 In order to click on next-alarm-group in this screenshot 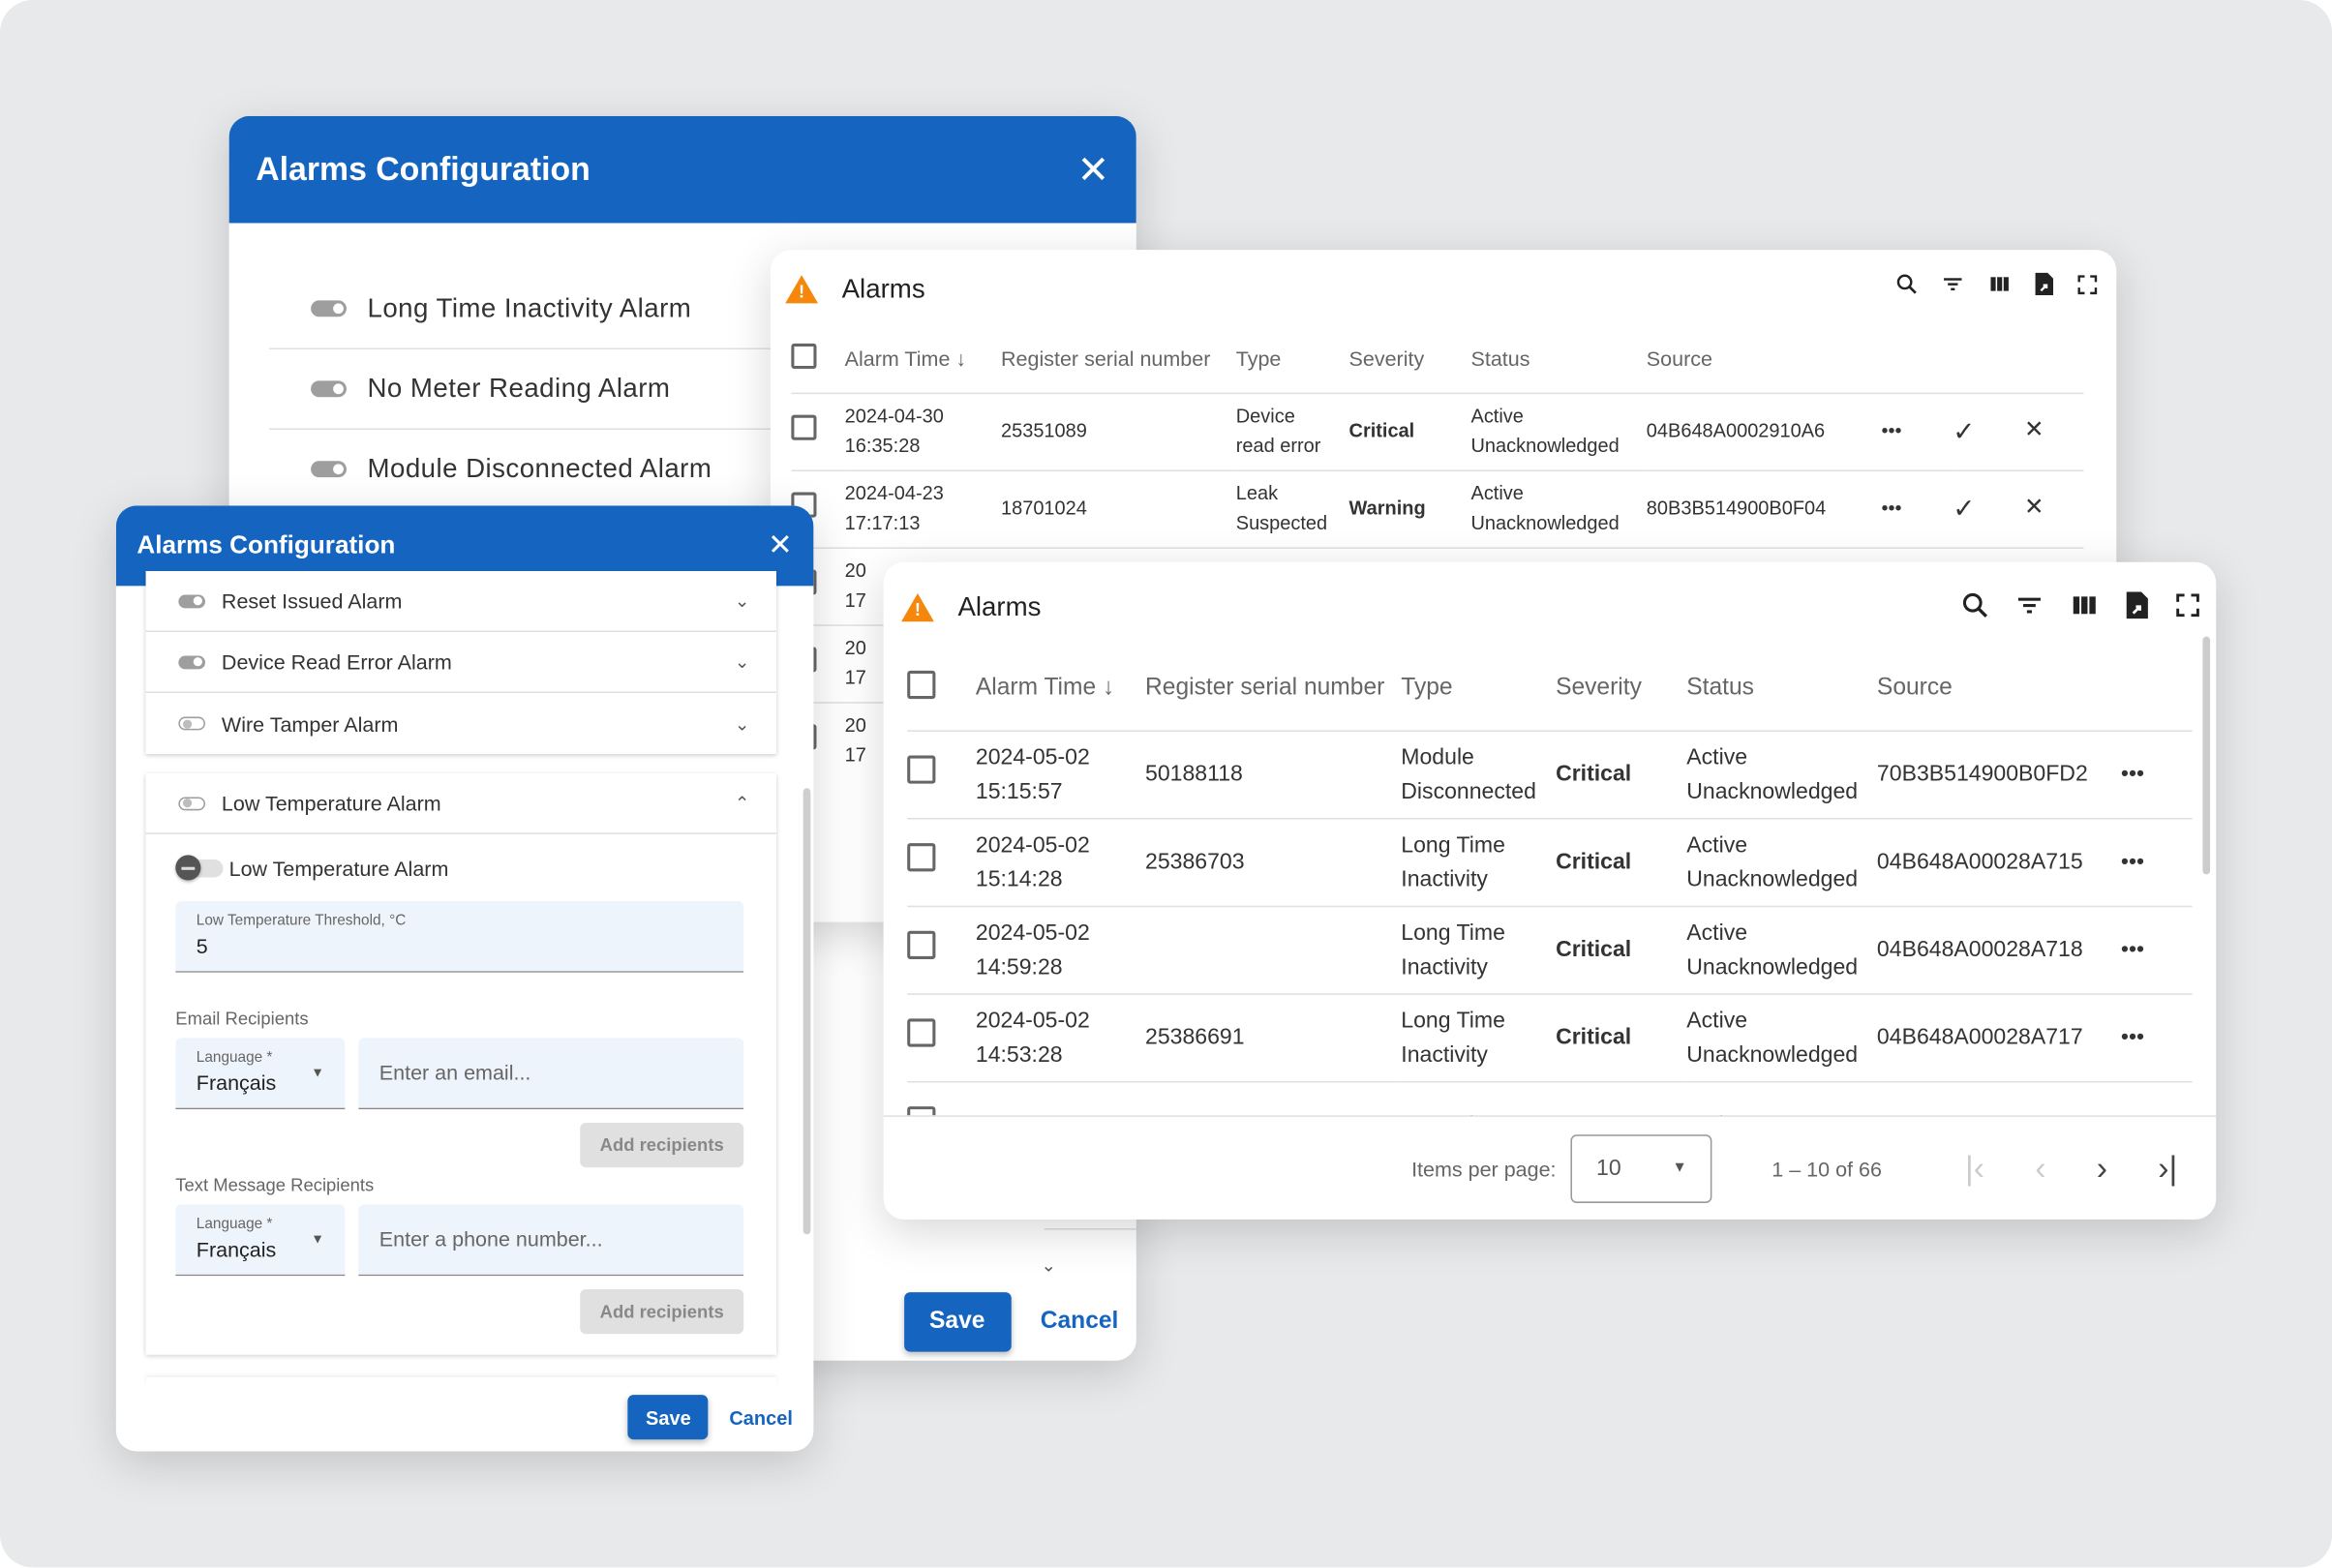, I will do `click(461, 1381)`.